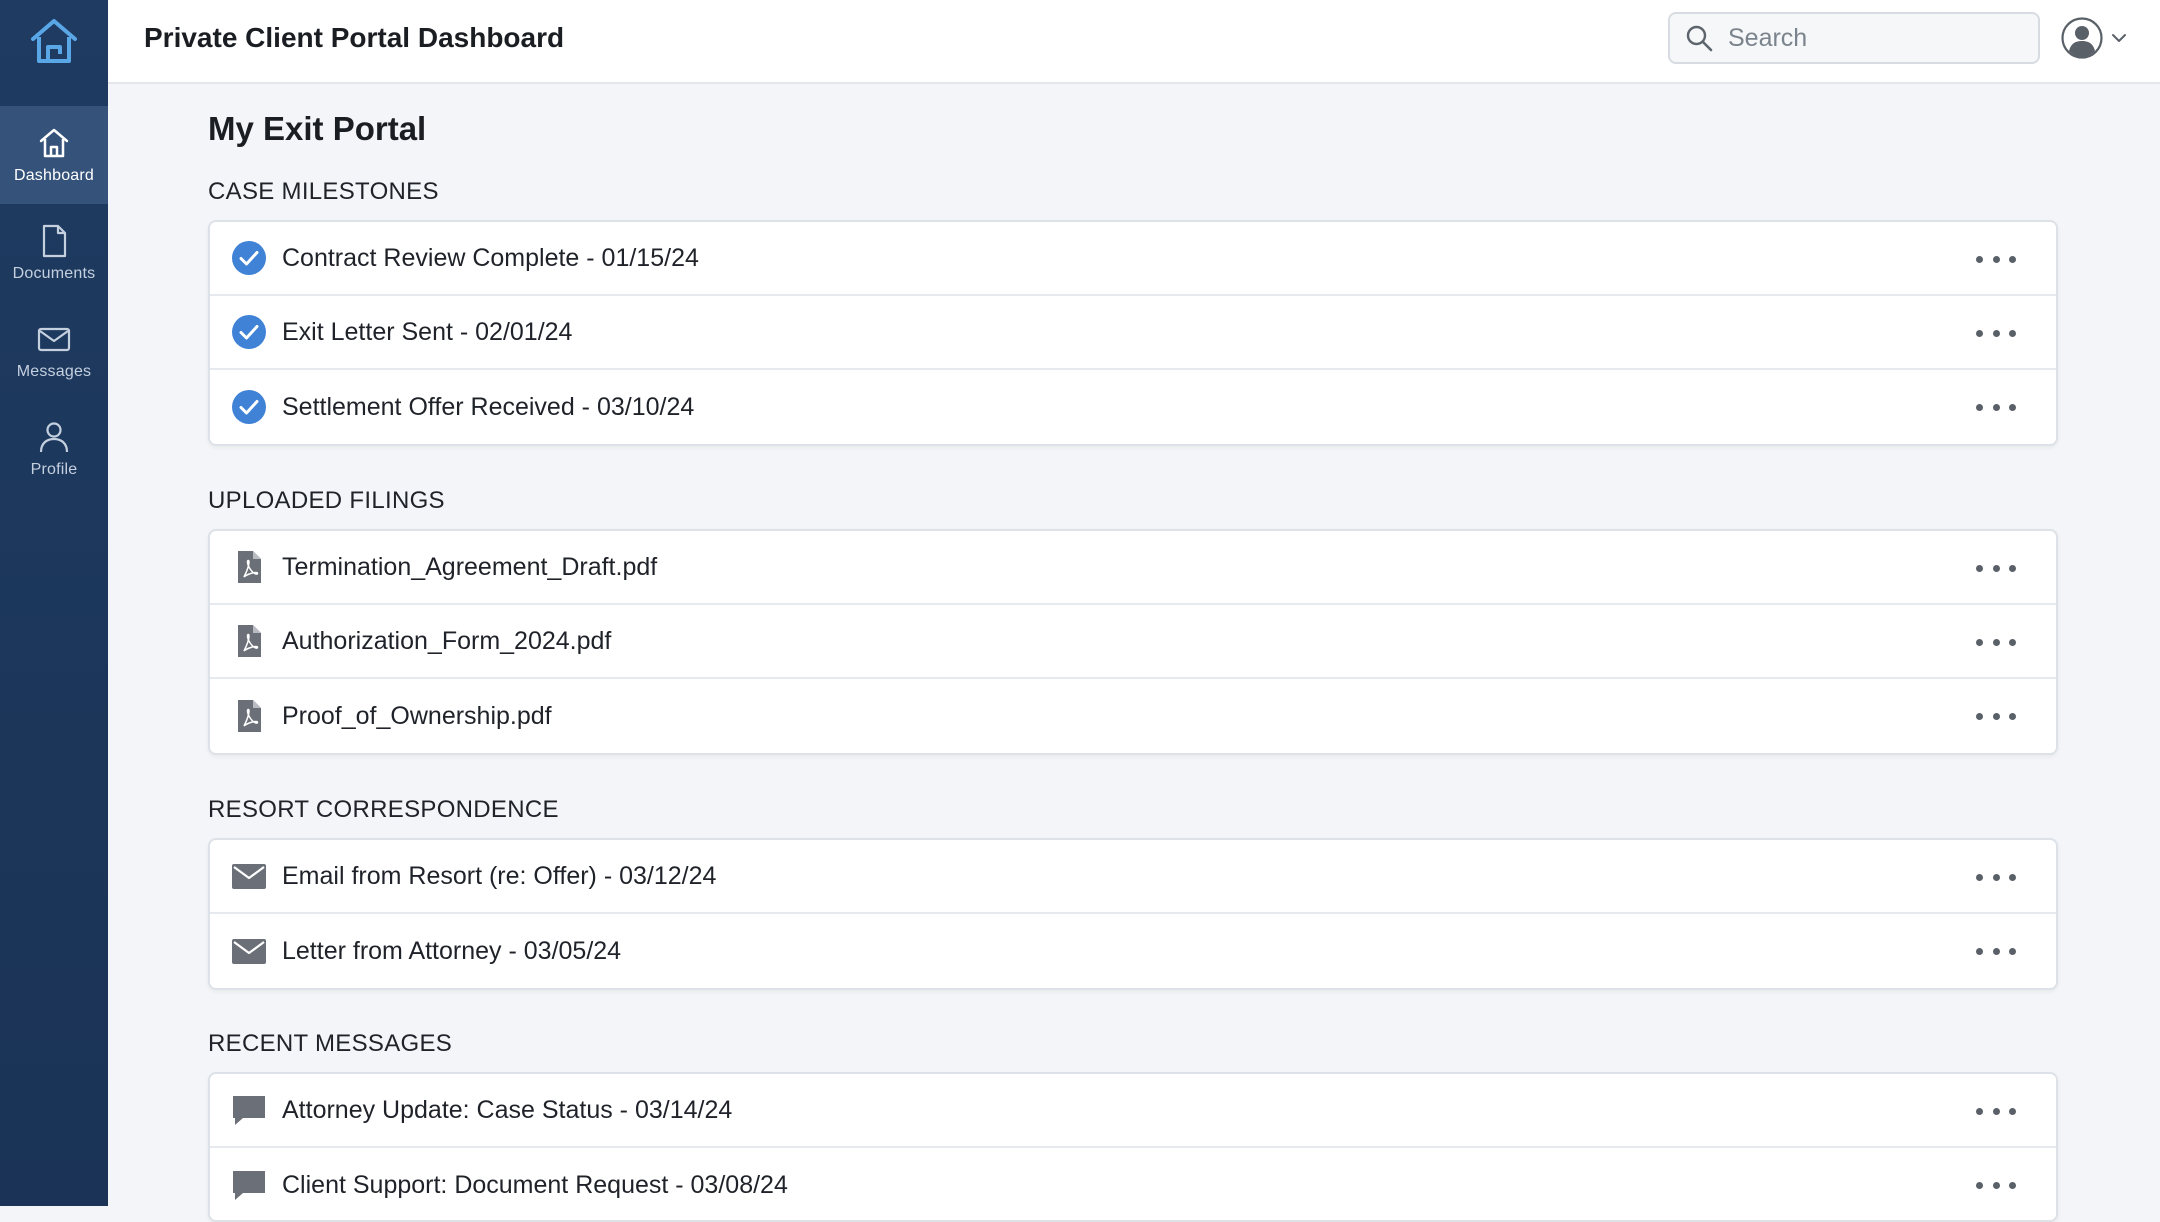 The width and height of the screenshot is (2160, 1222). Describe the element at coordinates (54, 437) in the screenshot. I see `person-icon` at that location.